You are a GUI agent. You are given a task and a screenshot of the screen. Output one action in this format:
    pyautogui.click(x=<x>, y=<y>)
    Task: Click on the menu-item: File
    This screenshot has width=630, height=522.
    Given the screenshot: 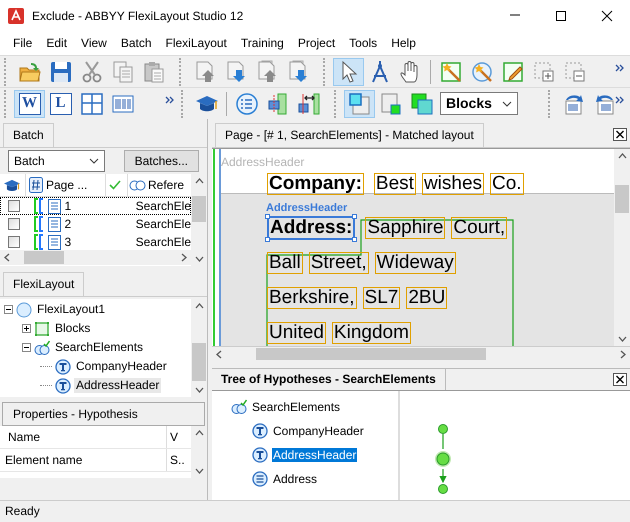 What is the action you would take?
    pyautogui.click(x=23, y=43)
    